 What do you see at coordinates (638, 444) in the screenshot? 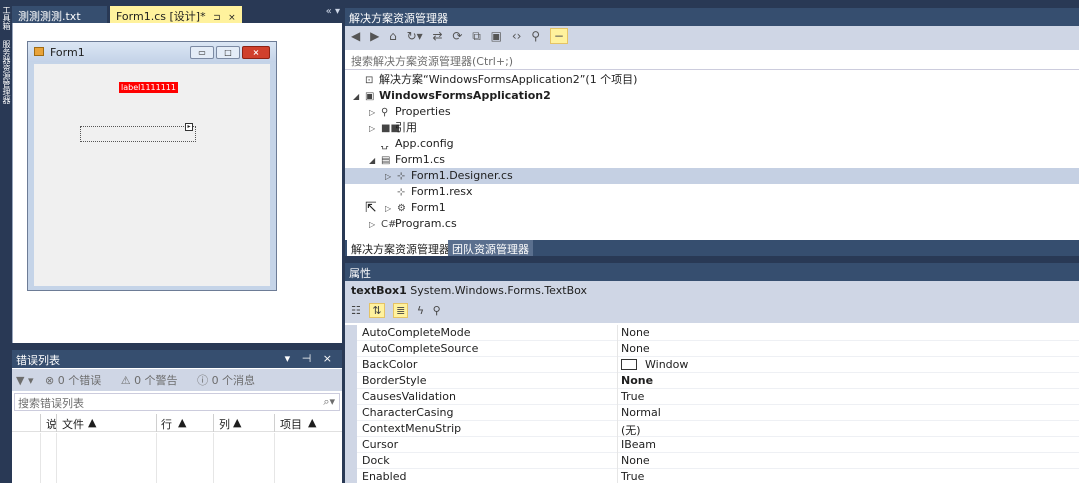
I see `property-value: IBeam` at bounding box center [638, 444].